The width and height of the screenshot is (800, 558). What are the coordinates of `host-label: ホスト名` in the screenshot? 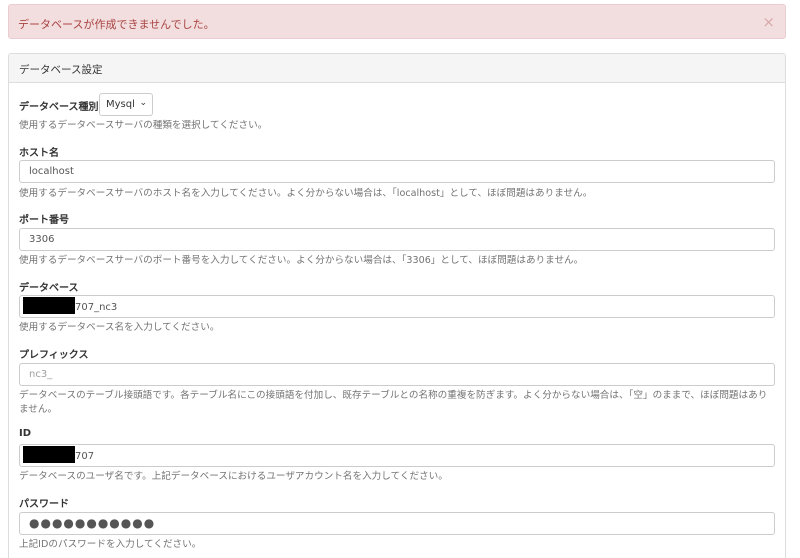 It's located at (39, 153).